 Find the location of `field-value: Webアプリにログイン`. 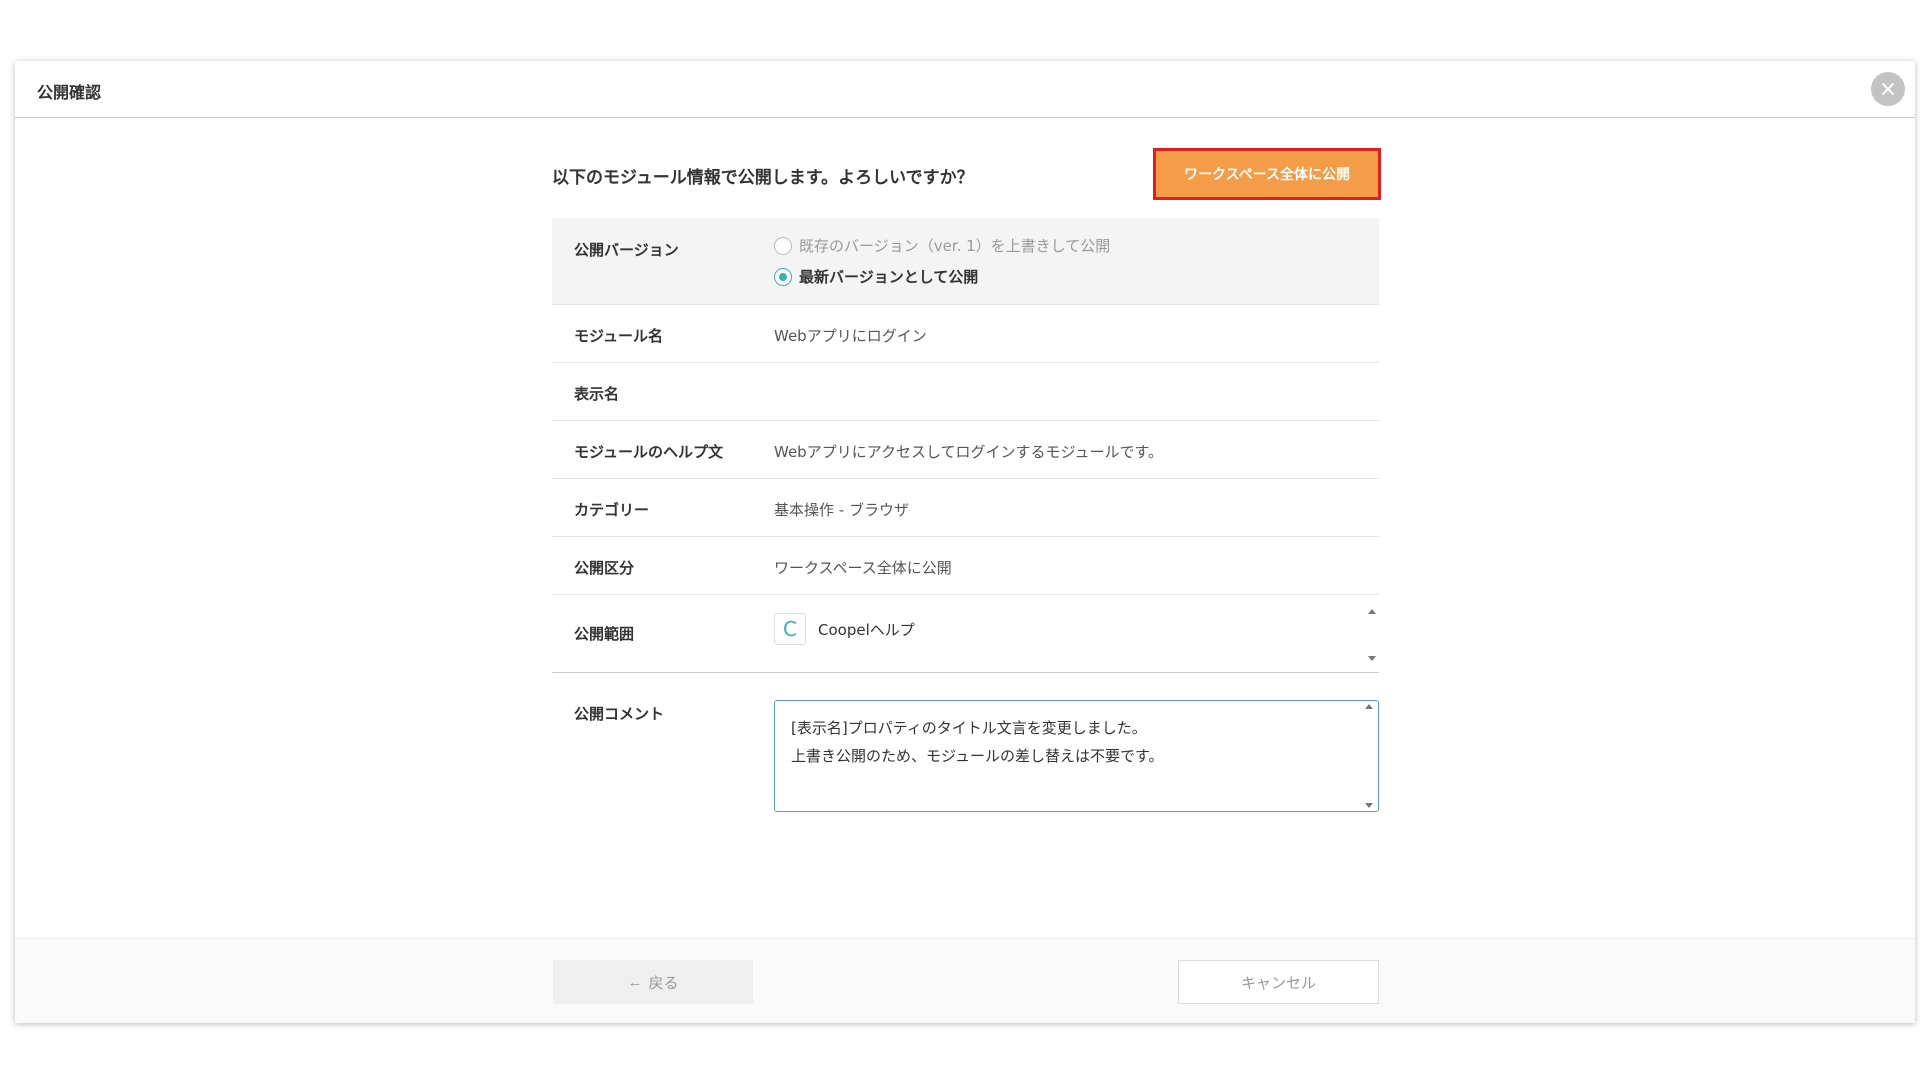

field-value: Webアプリにログイン is located at coordinates (850, 336).